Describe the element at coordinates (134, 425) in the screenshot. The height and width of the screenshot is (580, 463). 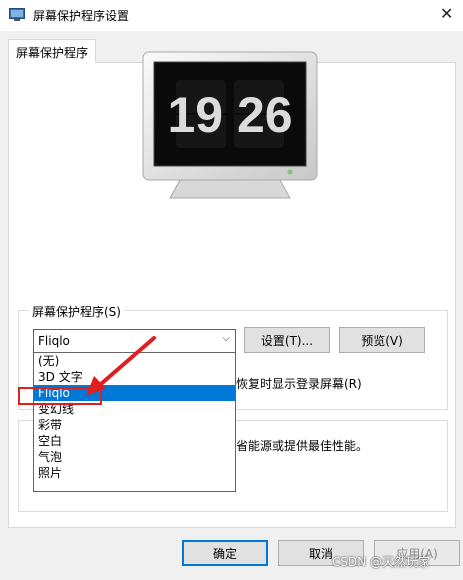
I see `dropdown-option: 彩带` at that location.